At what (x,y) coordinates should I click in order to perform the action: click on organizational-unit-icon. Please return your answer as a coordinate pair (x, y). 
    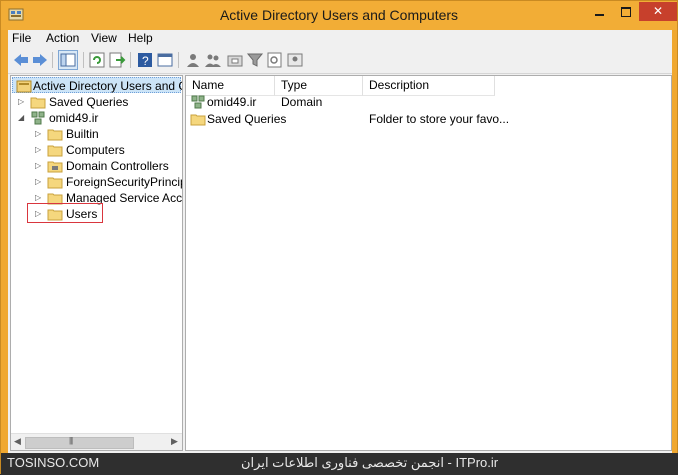
    Looking at the image, I should click on (235, 61).